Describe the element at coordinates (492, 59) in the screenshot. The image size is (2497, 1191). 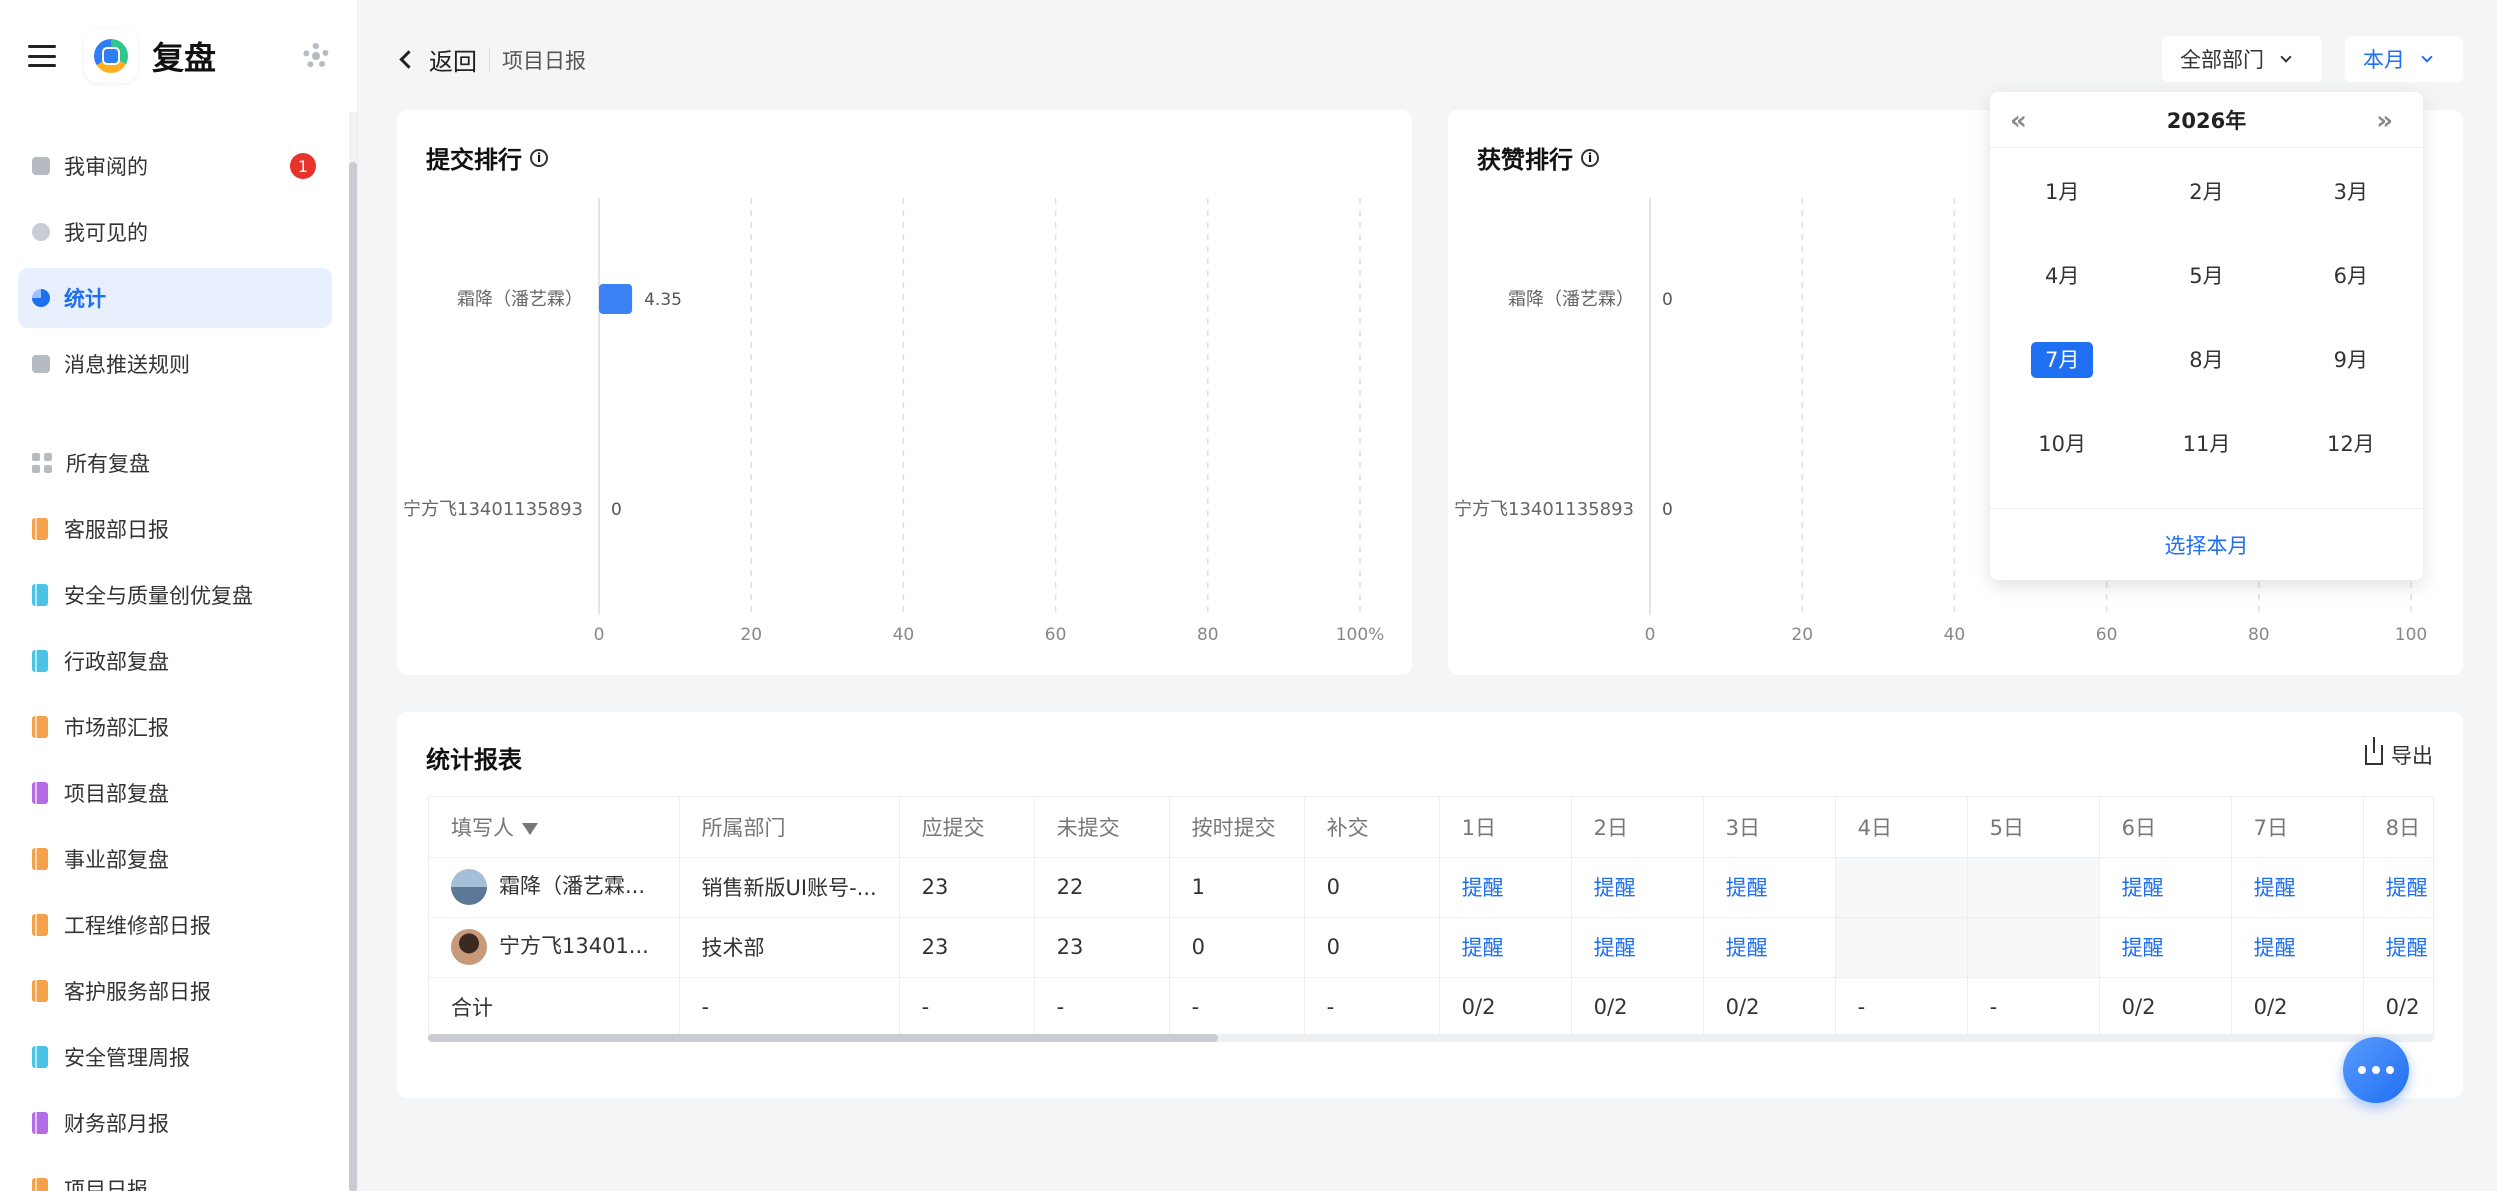
I see `back-button: 返回 项目日报` at that location.